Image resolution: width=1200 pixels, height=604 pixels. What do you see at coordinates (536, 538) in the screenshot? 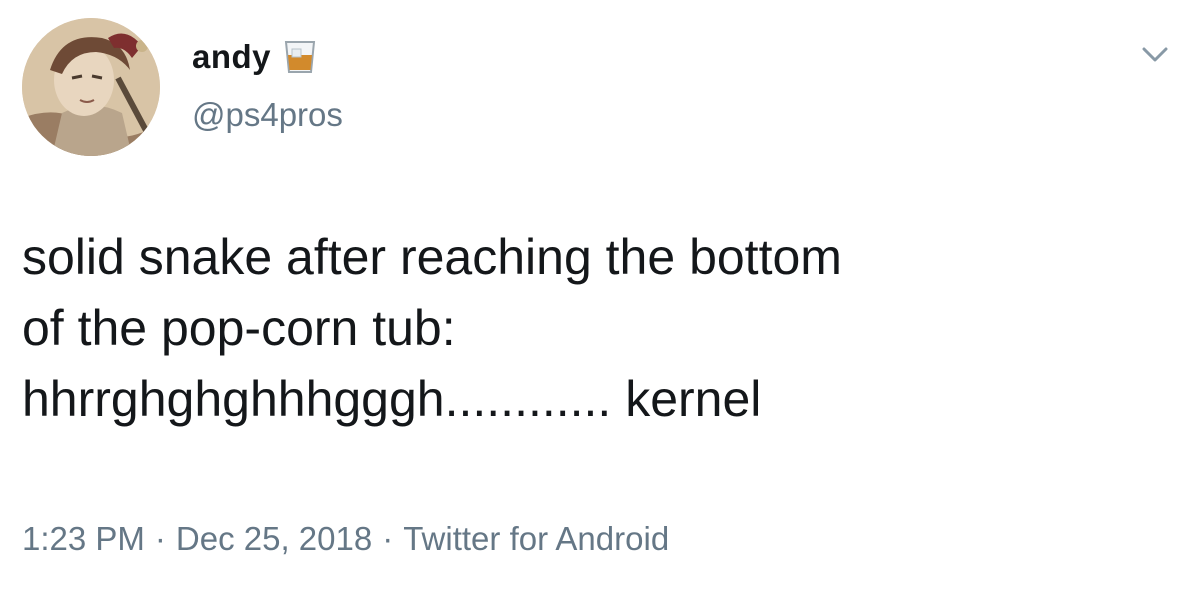
I see `tweet-source: Twitter for Android` at bounding box center [536, 538].